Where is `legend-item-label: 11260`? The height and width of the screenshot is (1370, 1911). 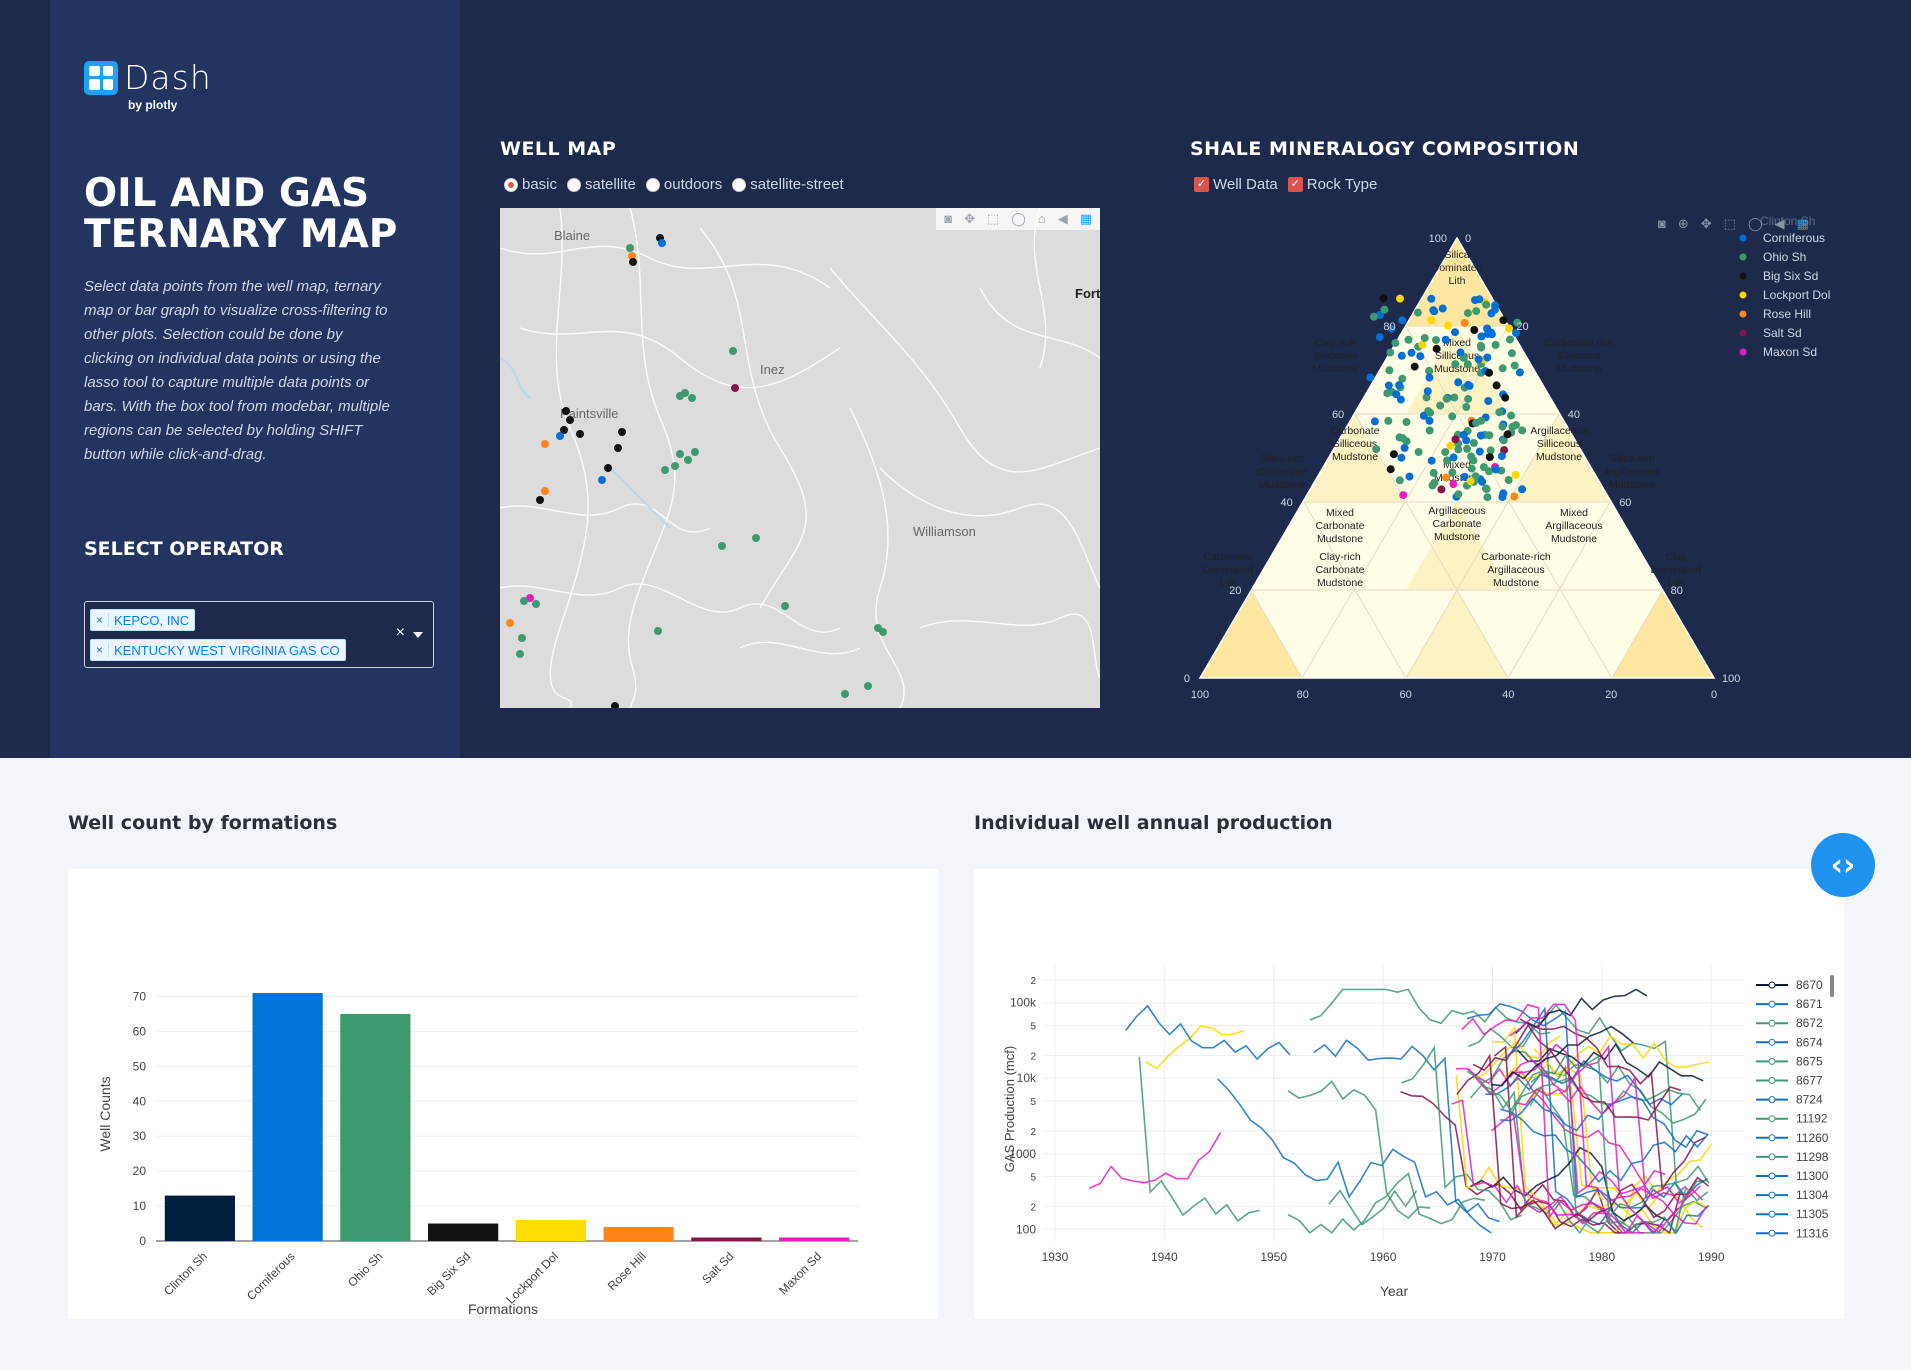 legend-item-label: 11260 is located at coordinates (1812, 1138).